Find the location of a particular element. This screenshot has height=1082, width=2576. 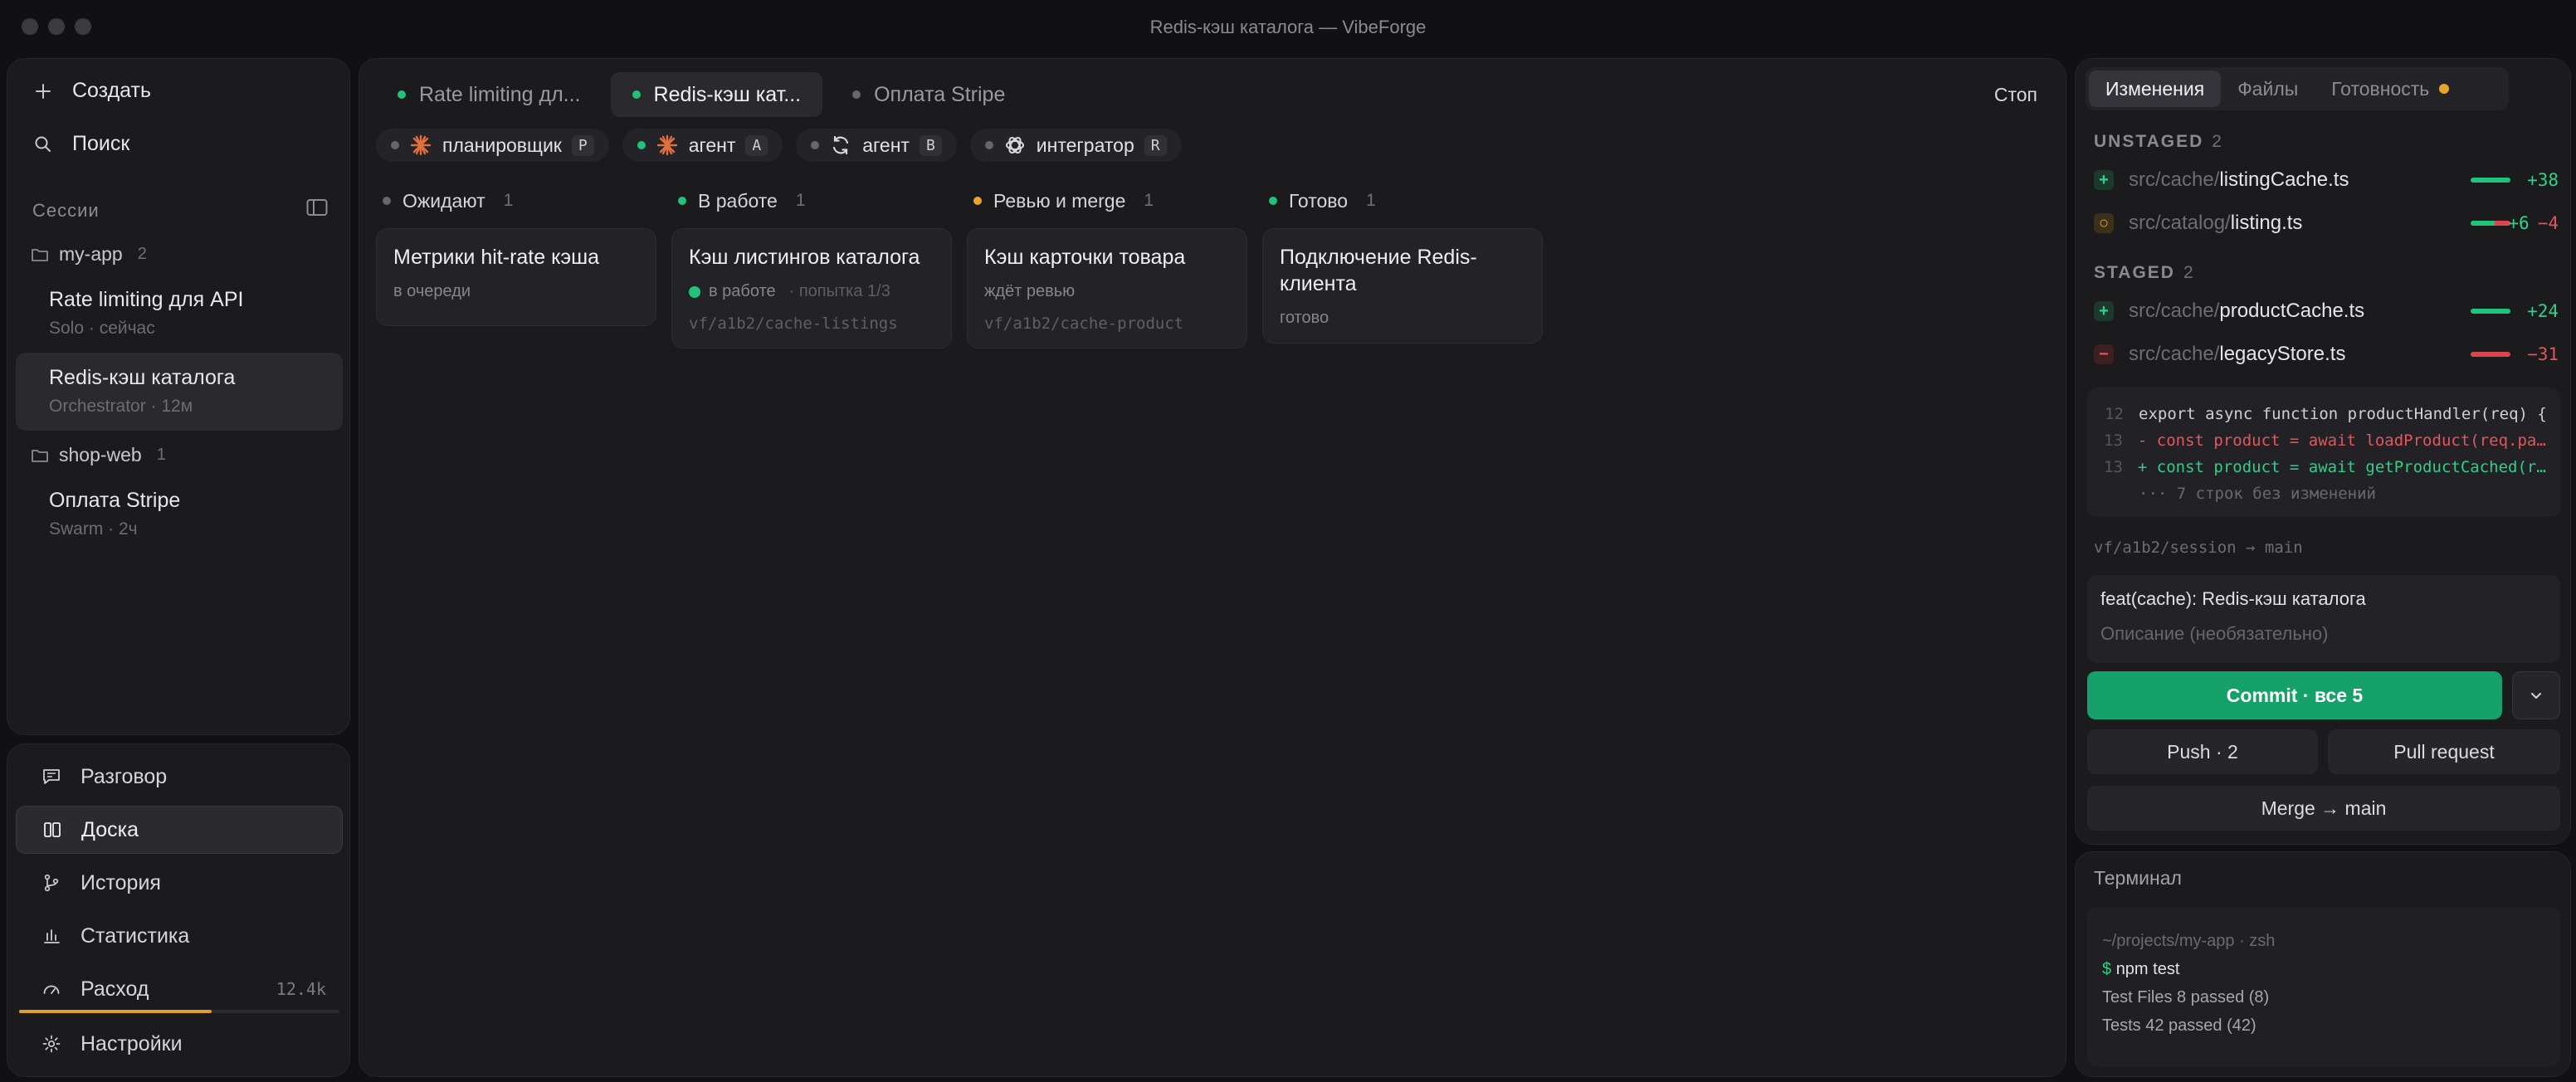

minimize-window-button is located at coordinates (57, 26).